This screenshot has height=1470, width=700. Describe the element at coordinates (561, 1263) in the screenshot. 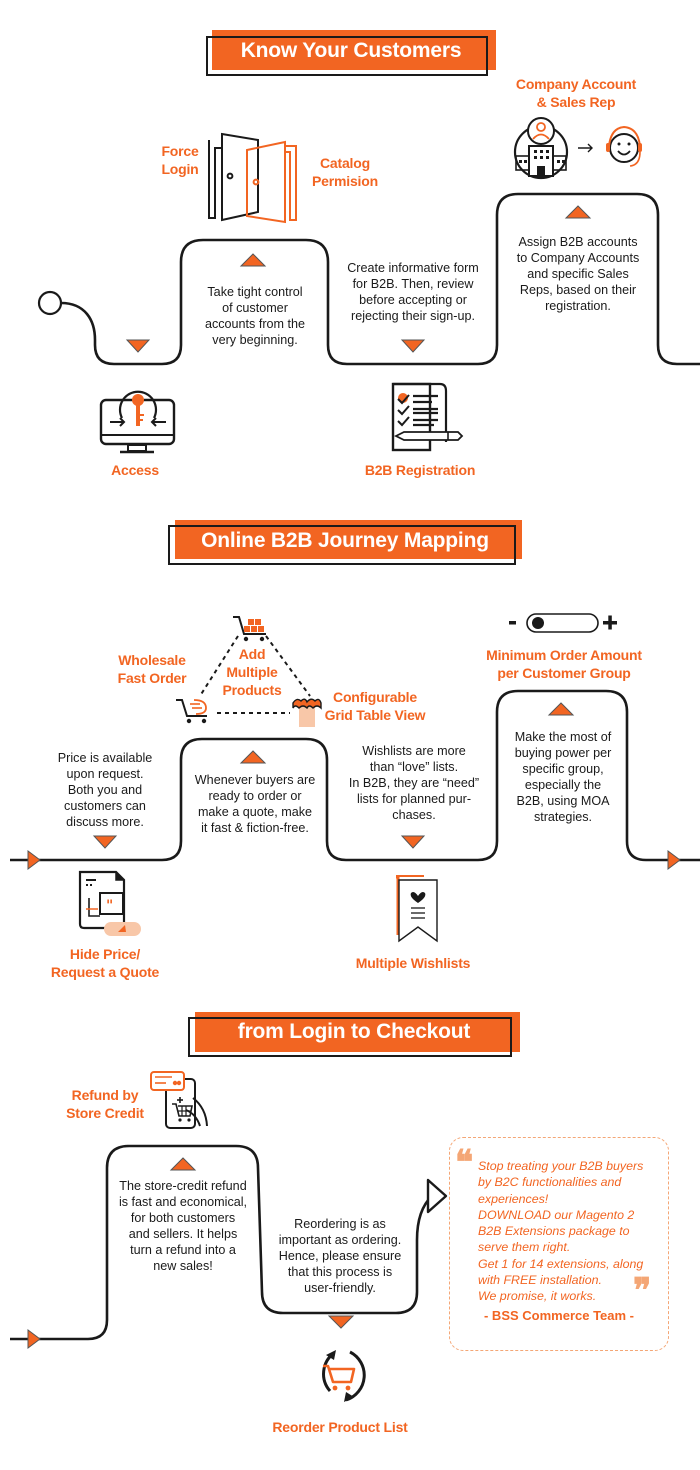

I see `quote-line: Get 1 for 14 extensions, along` at that location.